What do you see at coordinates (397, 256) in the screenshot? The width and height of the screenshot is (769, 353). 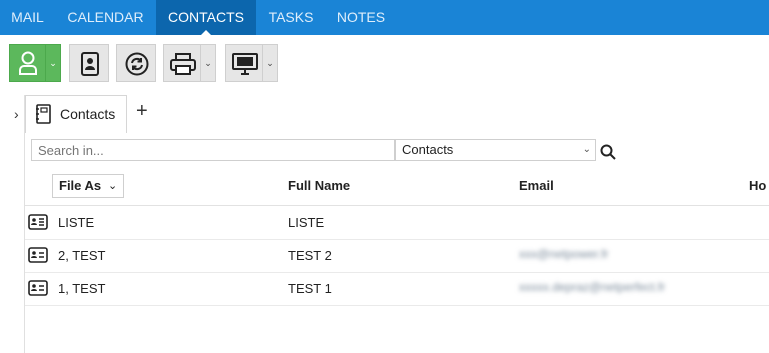 I see `table-row: 2, TEST TEST 2 xxx@netpower.fr` at bounding box center [397, 256].